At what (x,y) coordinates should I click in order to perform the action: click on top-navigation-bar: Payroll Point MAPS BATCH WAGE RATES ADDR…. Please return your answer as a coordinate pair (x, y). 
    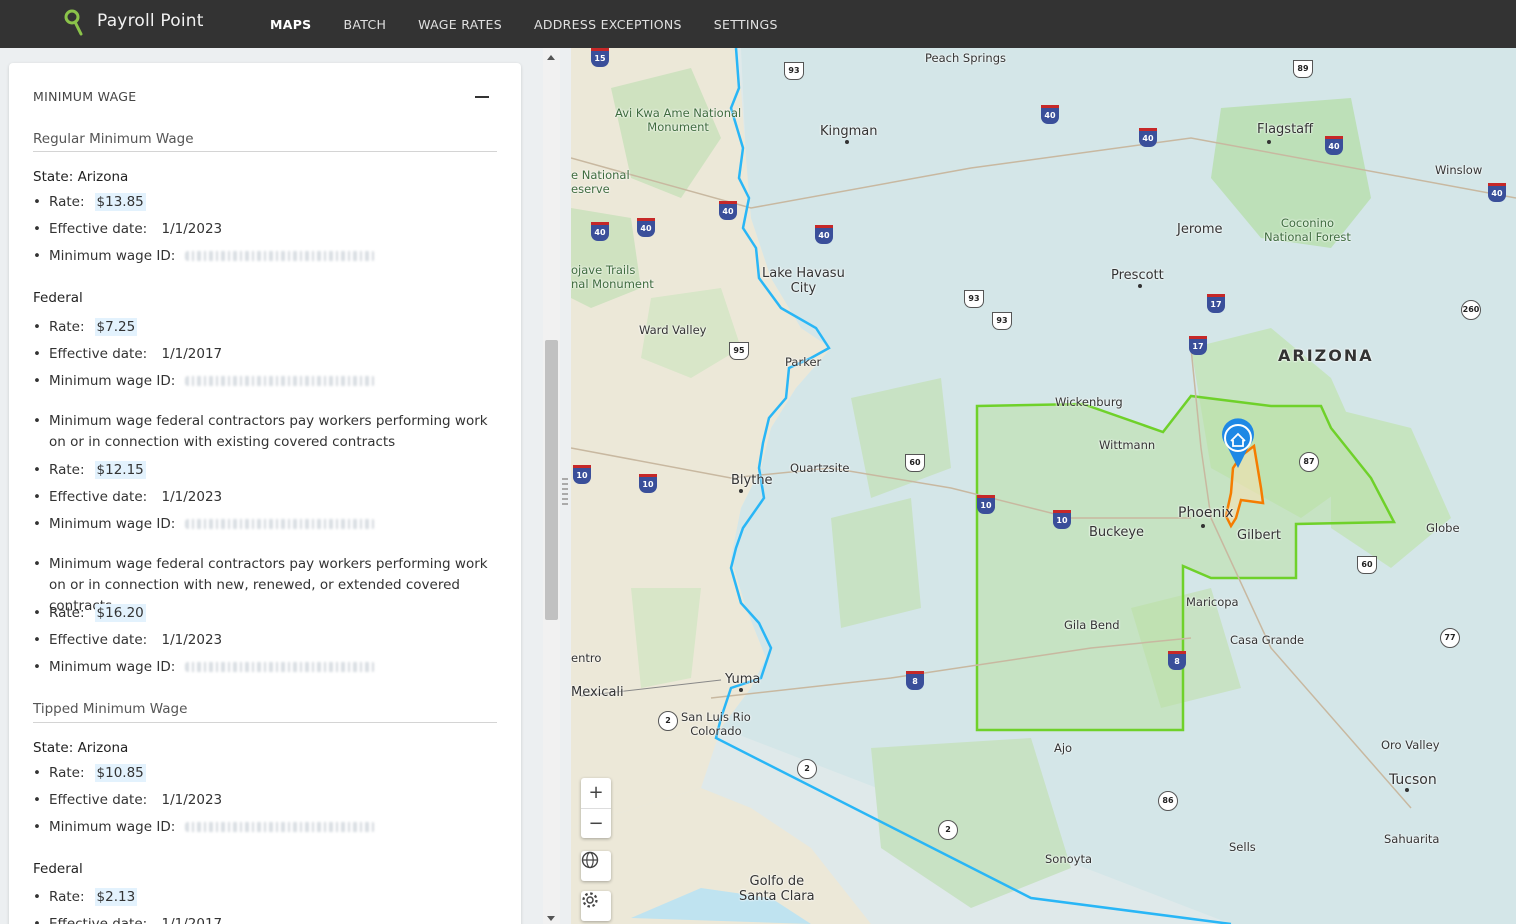
    Looking at the image, I should click on (758, 24).